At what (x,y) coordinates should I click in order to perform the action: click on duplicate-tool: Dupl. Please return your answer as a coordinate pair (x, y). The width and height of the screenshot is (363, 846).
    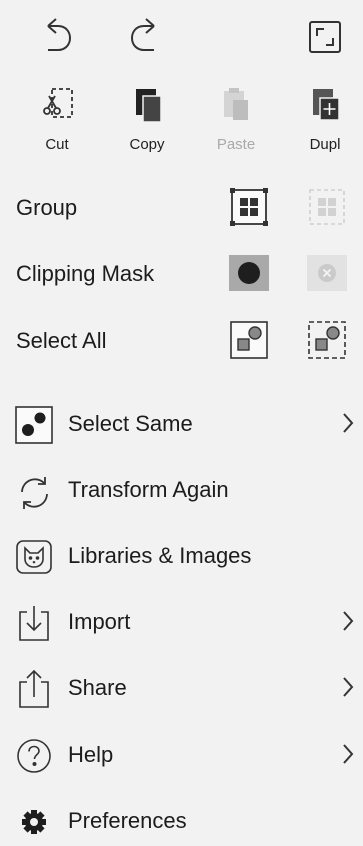
    Looking at the image, I should click on (325, 121).